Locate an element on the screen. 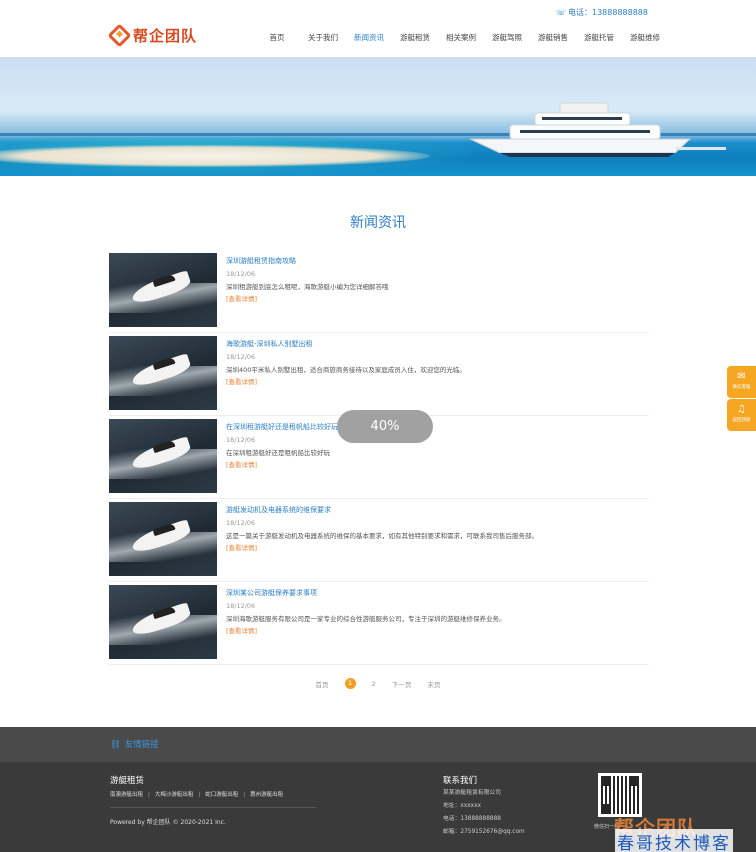 This screenshot has height=852, width=756. footer-rental-column: 游艇租赁 南澳游艇出租 | 大梅沙游艇出租 | 蛇口游艇出租 | 惠州游艇出租 is located at coordinates (196, 787).